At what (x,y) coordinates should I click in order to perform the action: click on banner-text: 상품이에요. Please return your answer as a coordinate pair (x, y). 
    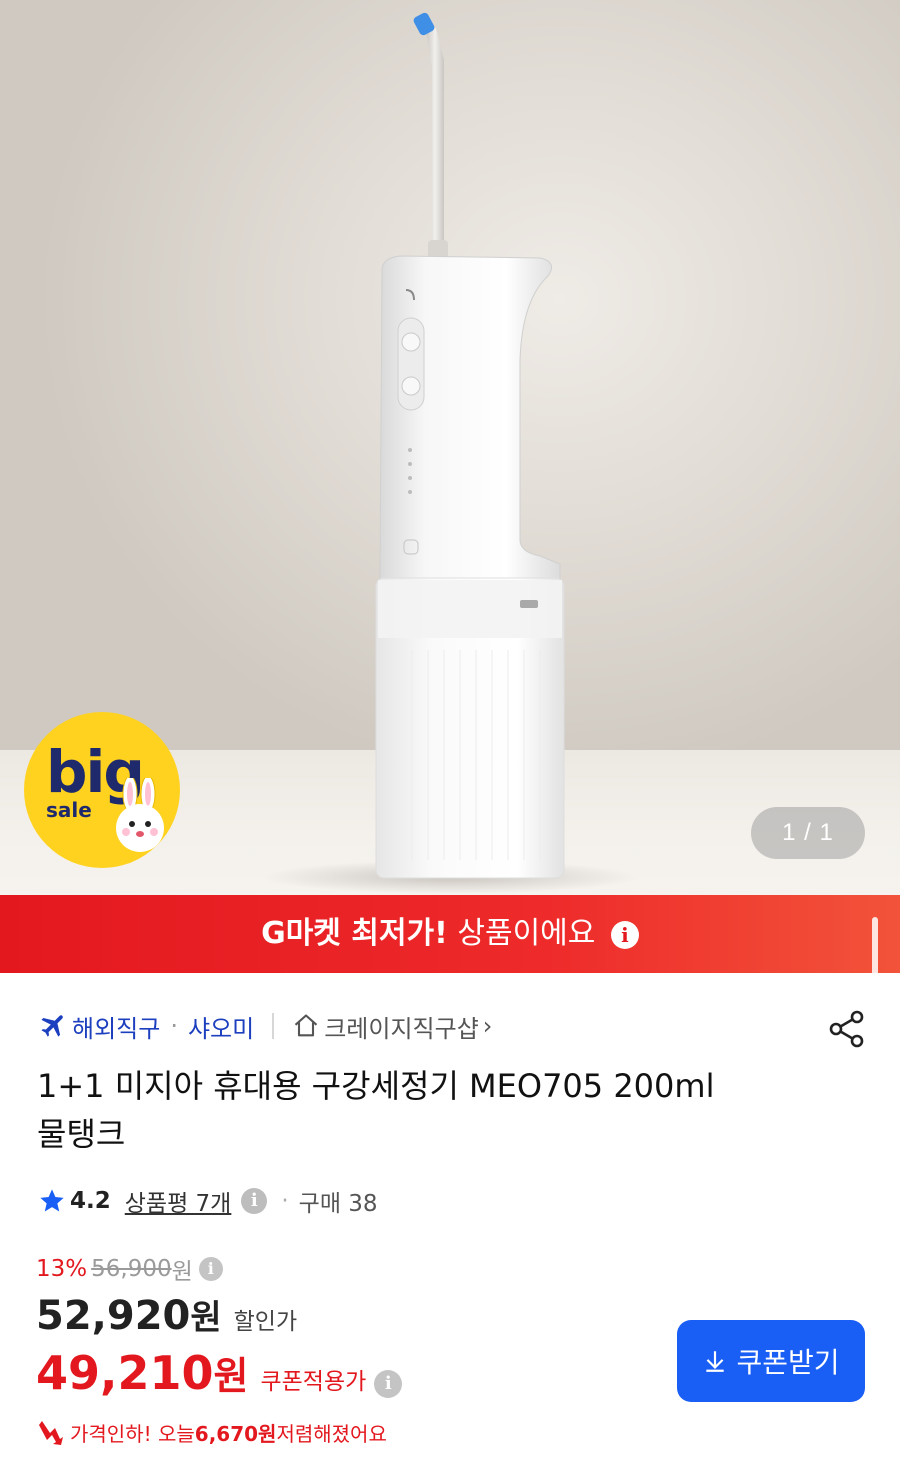
    Looking at the image, I should click on (521, 933).